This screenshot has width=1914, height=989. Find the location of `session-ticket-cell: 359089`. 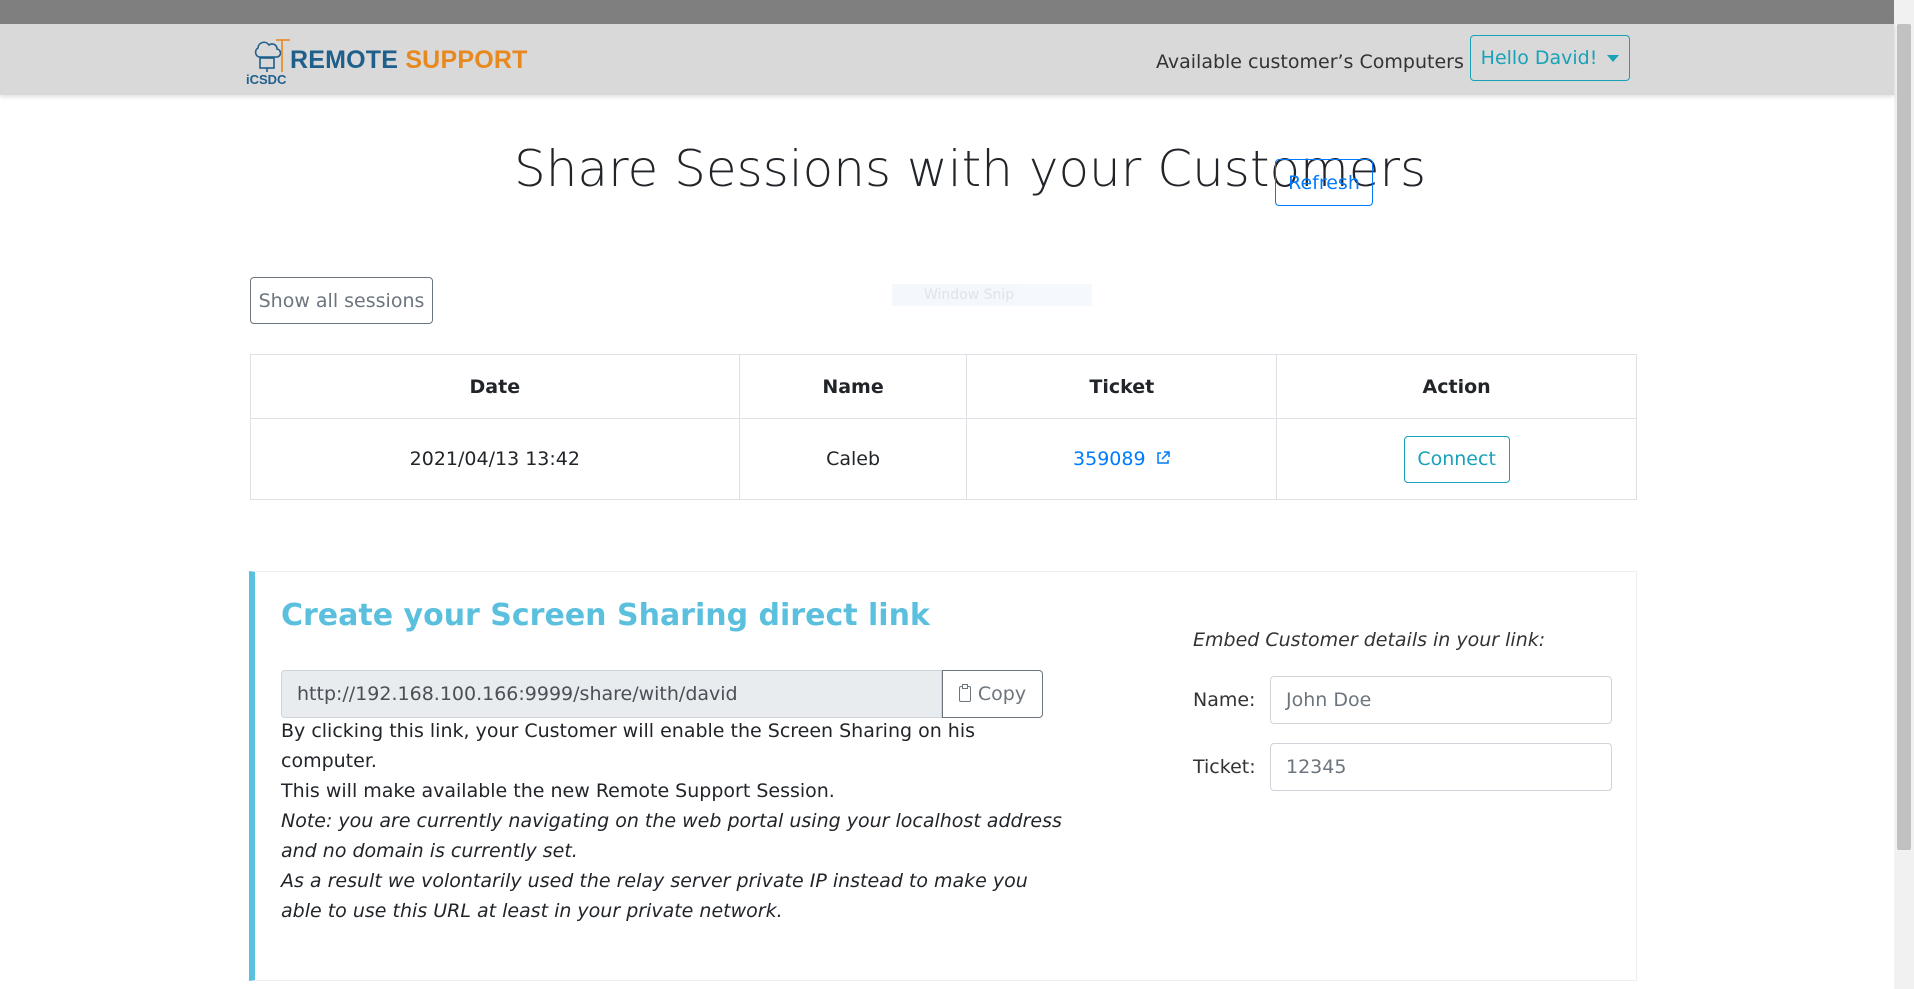

session-ticket-cell: 359089 is located at coordinates (1122, 459).